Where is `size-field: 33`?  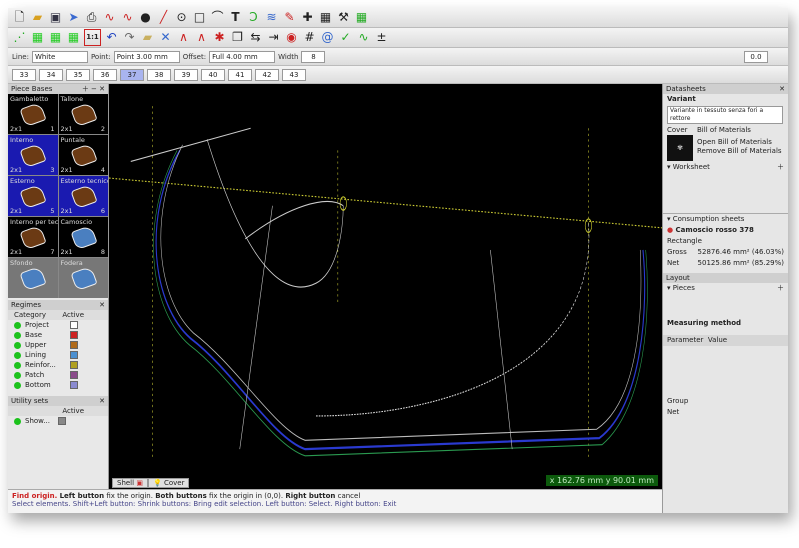 size-field: 33 is located at coordinates (24, 74).